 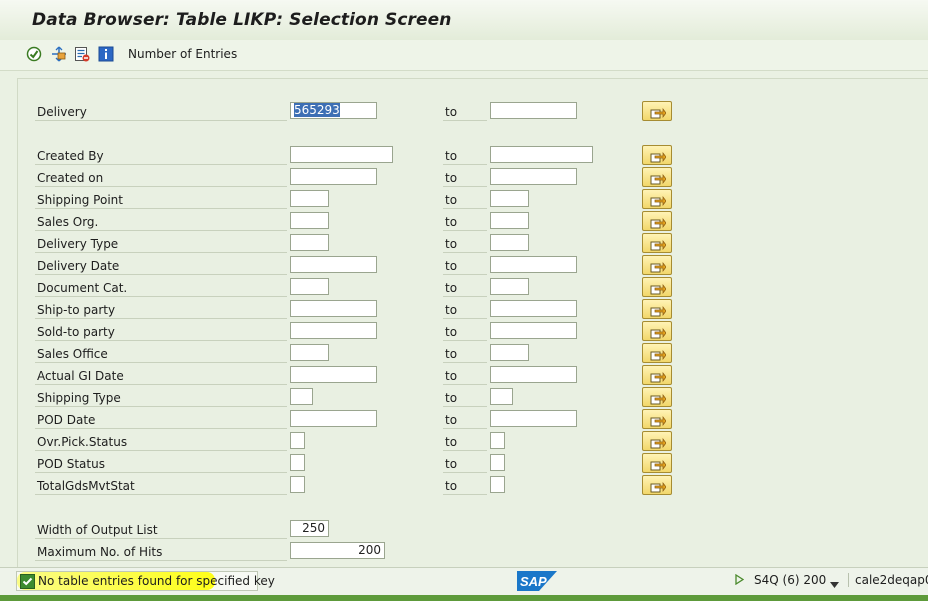 I want to click on actual-gi-date-label: Actual GI Date, so click(x=161, y=376).